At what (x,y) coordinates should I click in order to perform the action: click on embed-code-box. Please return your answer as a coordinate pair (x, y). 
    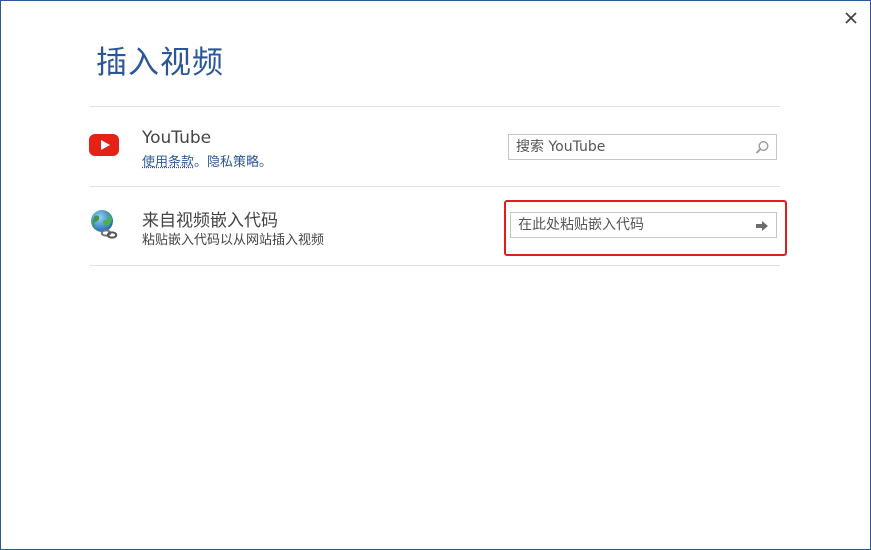
    Looking at the image, I should click on (643, 225).